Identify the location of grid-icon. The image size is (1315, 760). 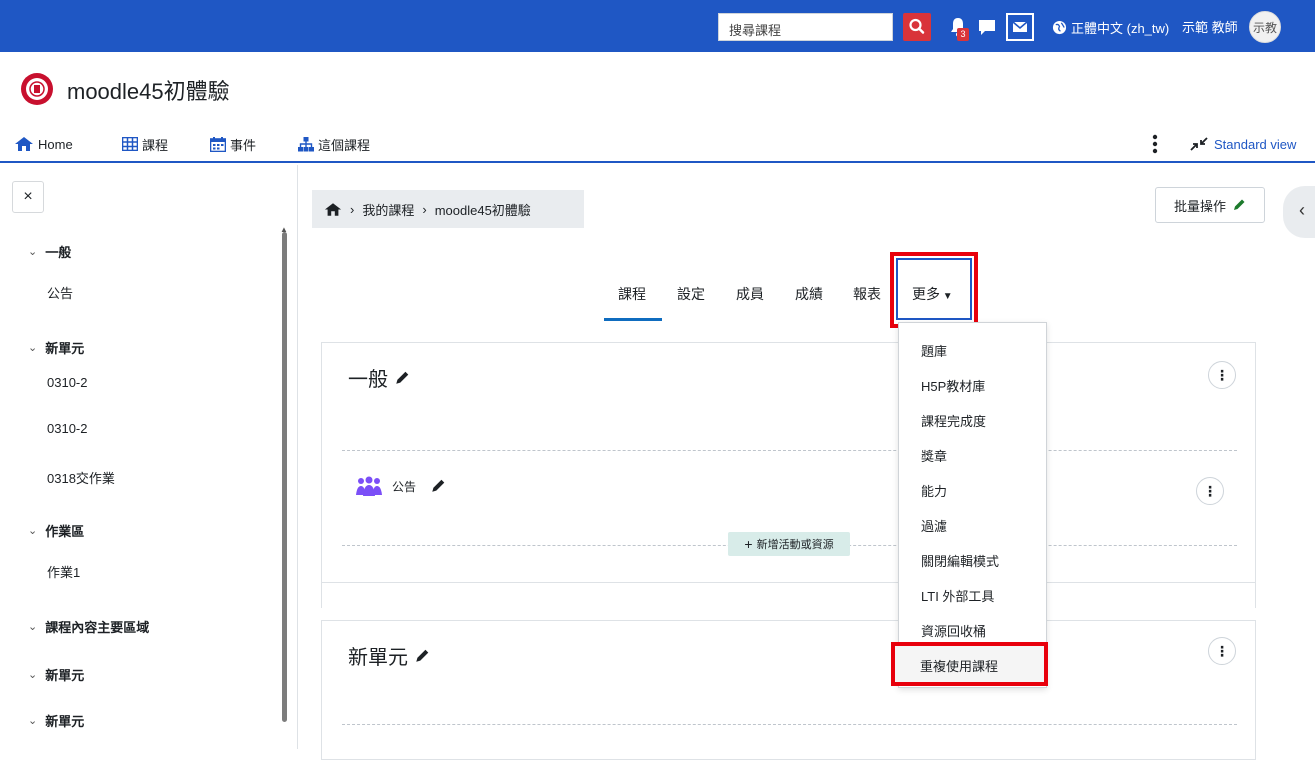
(130, 144).